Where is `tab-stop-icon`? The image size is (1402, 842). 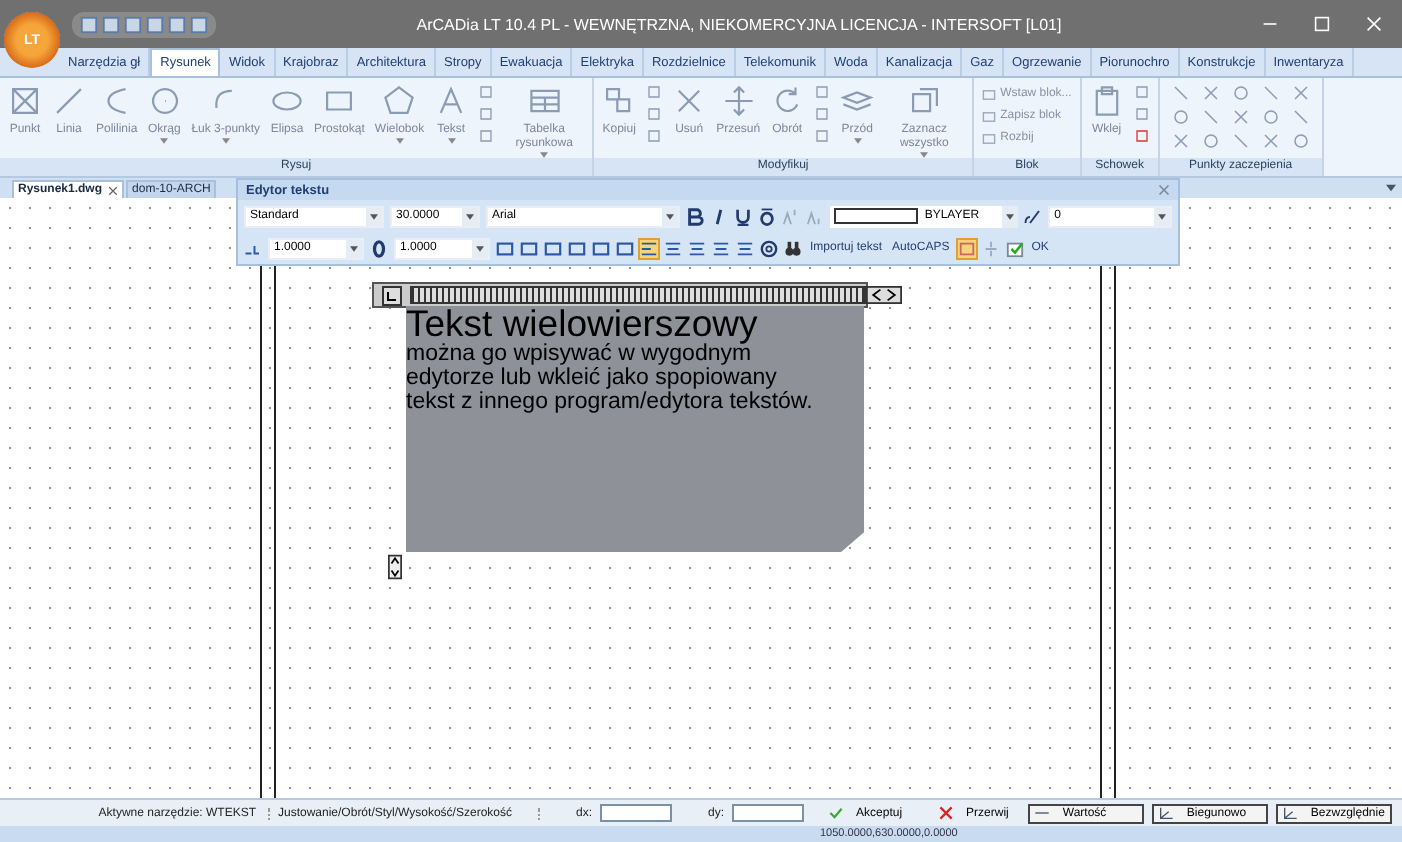
tab-stop-icon is located at coordinates (392, 295).